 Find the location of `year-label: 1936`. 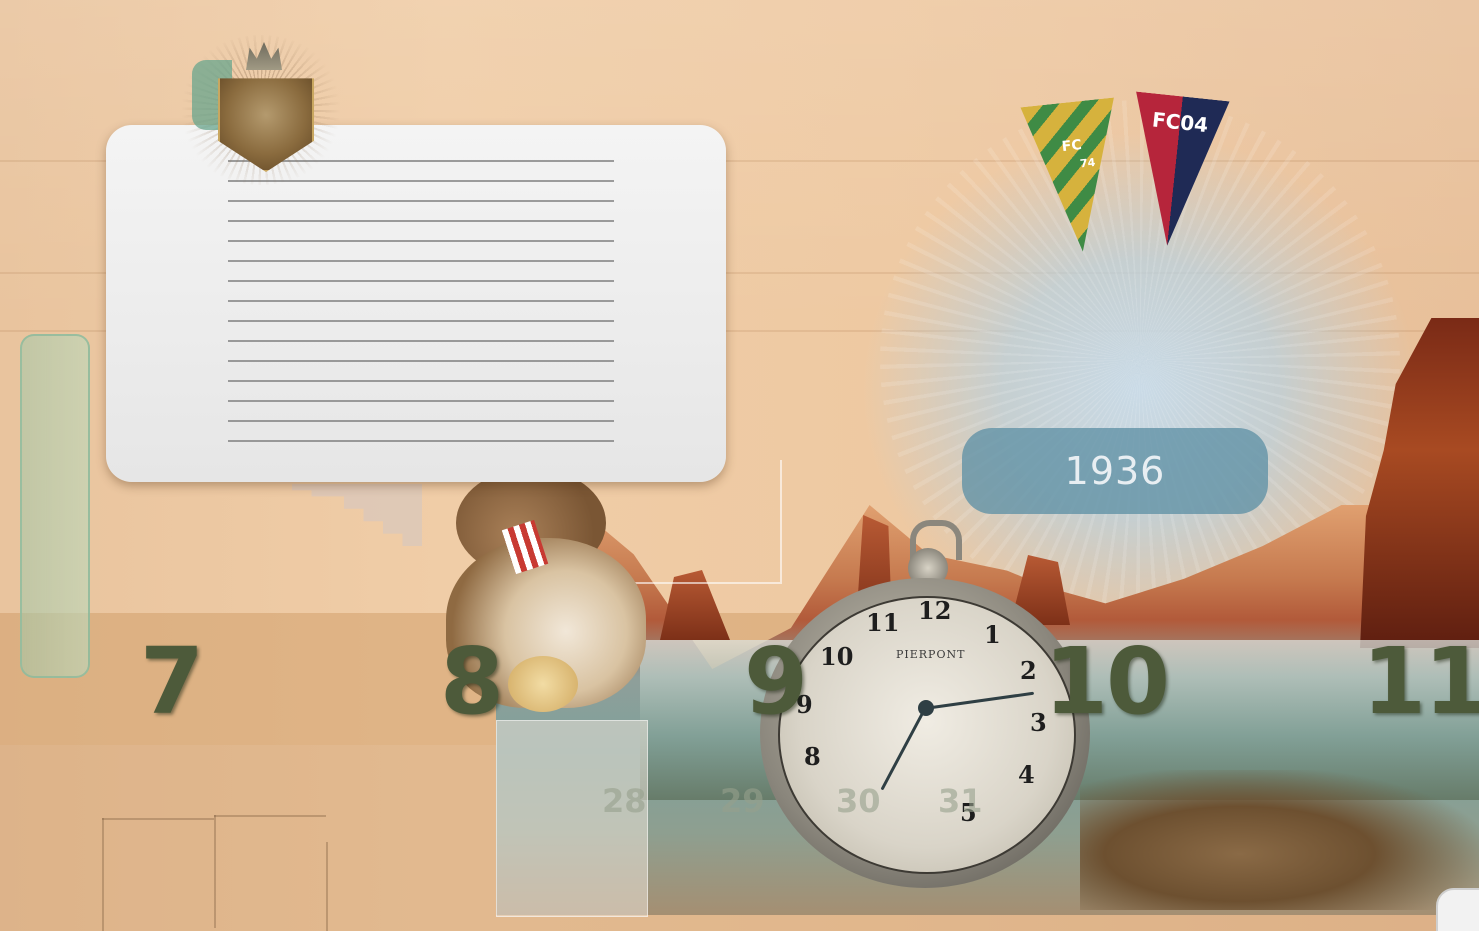

year-label: 1936 is located at coordinates (1115, 471).